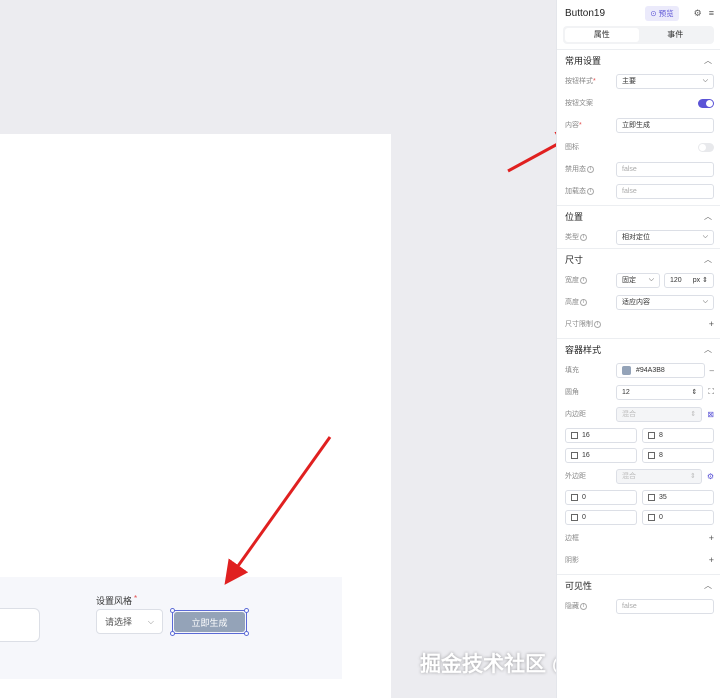 The image size is (720, 698). I want to click on color-swatch, so click(626, 370).